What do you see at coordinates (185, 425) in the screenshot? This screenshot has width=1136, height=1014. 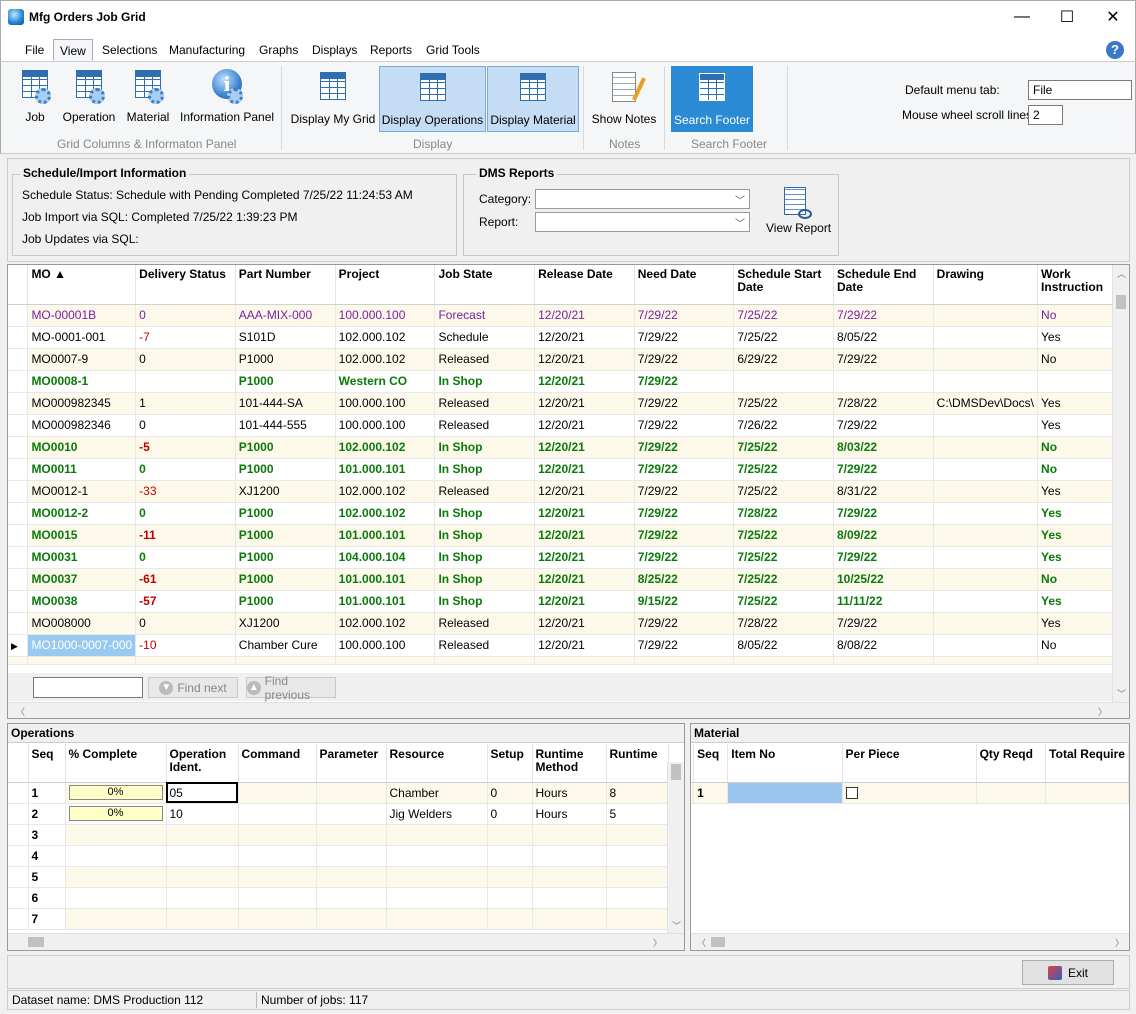 I see `delivery-status-cell: 0` at bounding box center [185, 425].